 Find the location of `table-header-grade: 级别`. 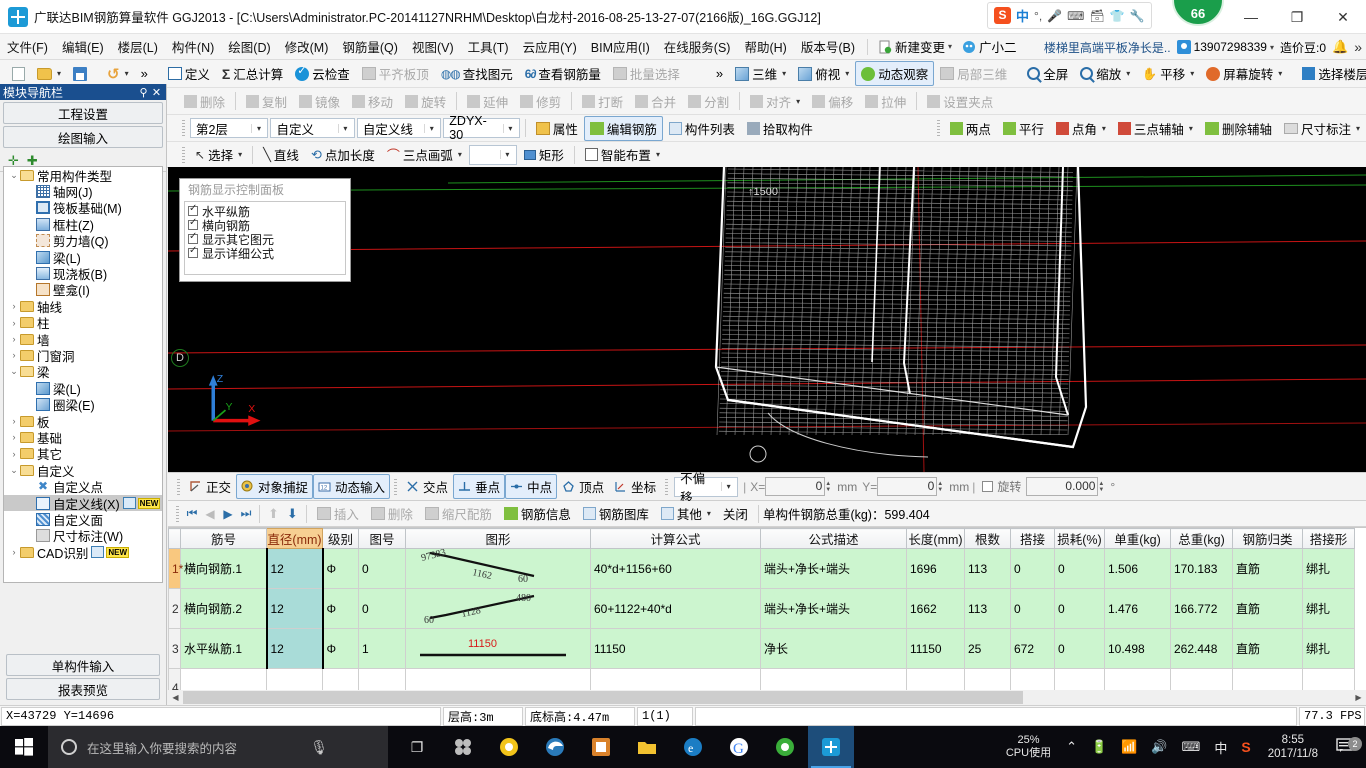

table-header-grade: 级别 is located at coordinates (340, 538).